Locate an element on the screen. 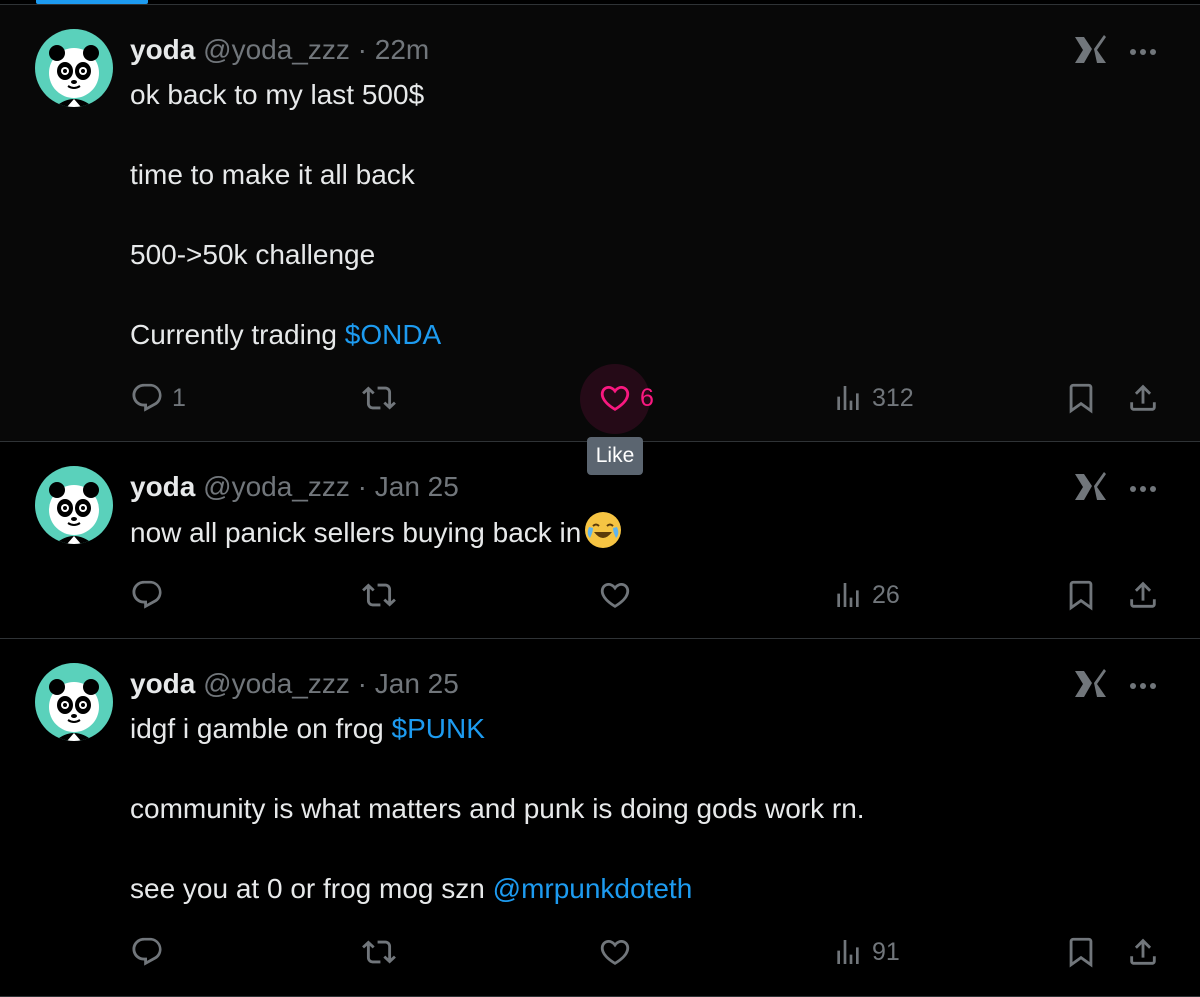 Image resolution: width=1200 pixels, height=997 pixels. views-count: 26 is located at coordinates (886, 594).